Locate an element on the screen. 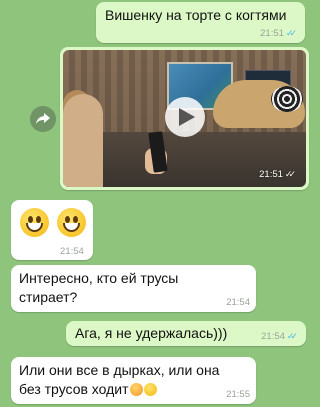  forward-icon is located at coordinates (43, 118).